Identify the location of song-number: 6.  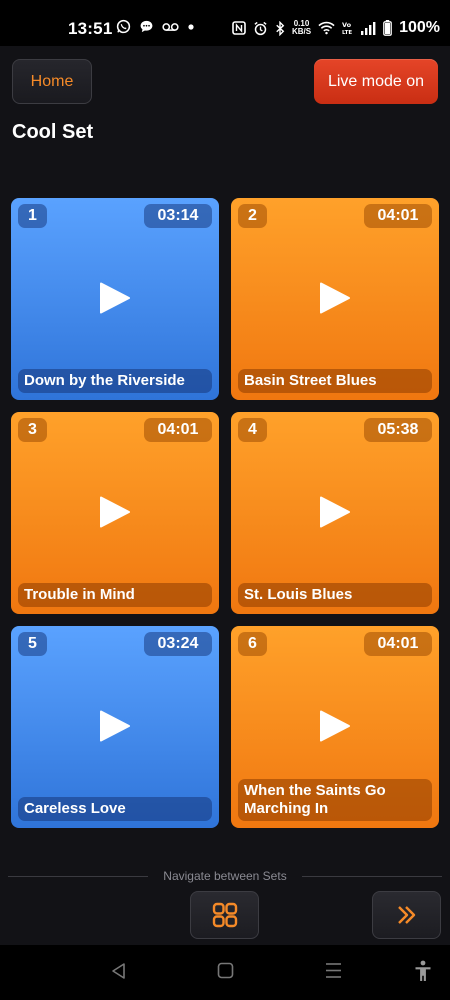
(252, 644).